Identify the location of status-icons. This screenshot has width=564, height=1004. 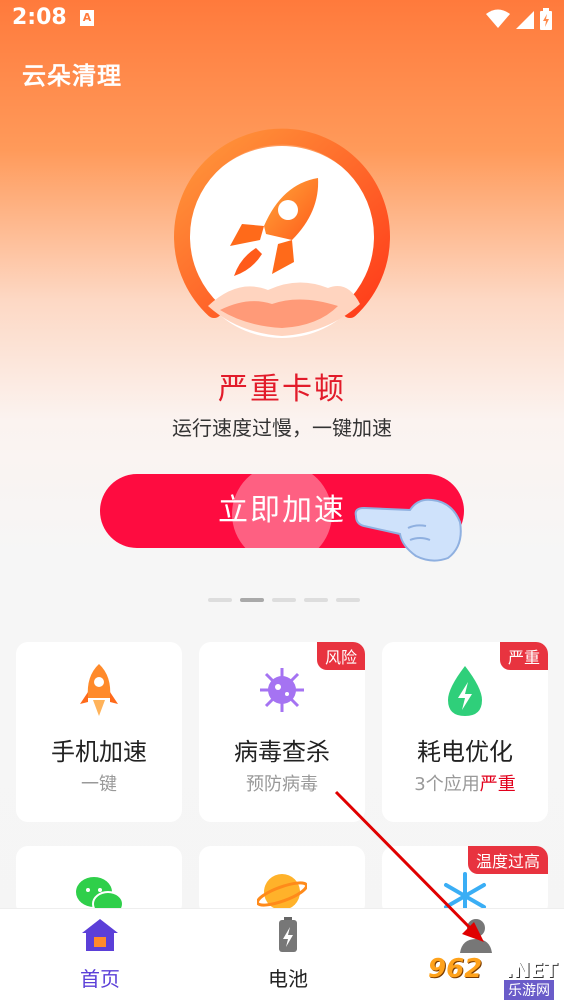
(519, 19).